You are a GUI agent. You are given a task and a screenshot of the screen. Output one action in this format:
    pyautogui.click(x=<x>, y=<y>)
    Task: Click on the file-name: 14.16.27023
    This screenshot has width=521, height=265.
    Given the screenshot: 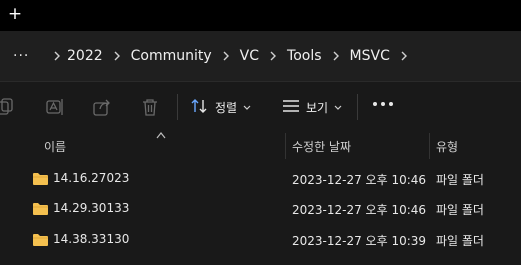 What is the action you would take?
    pyautogui.click(x=91, y=178)
    